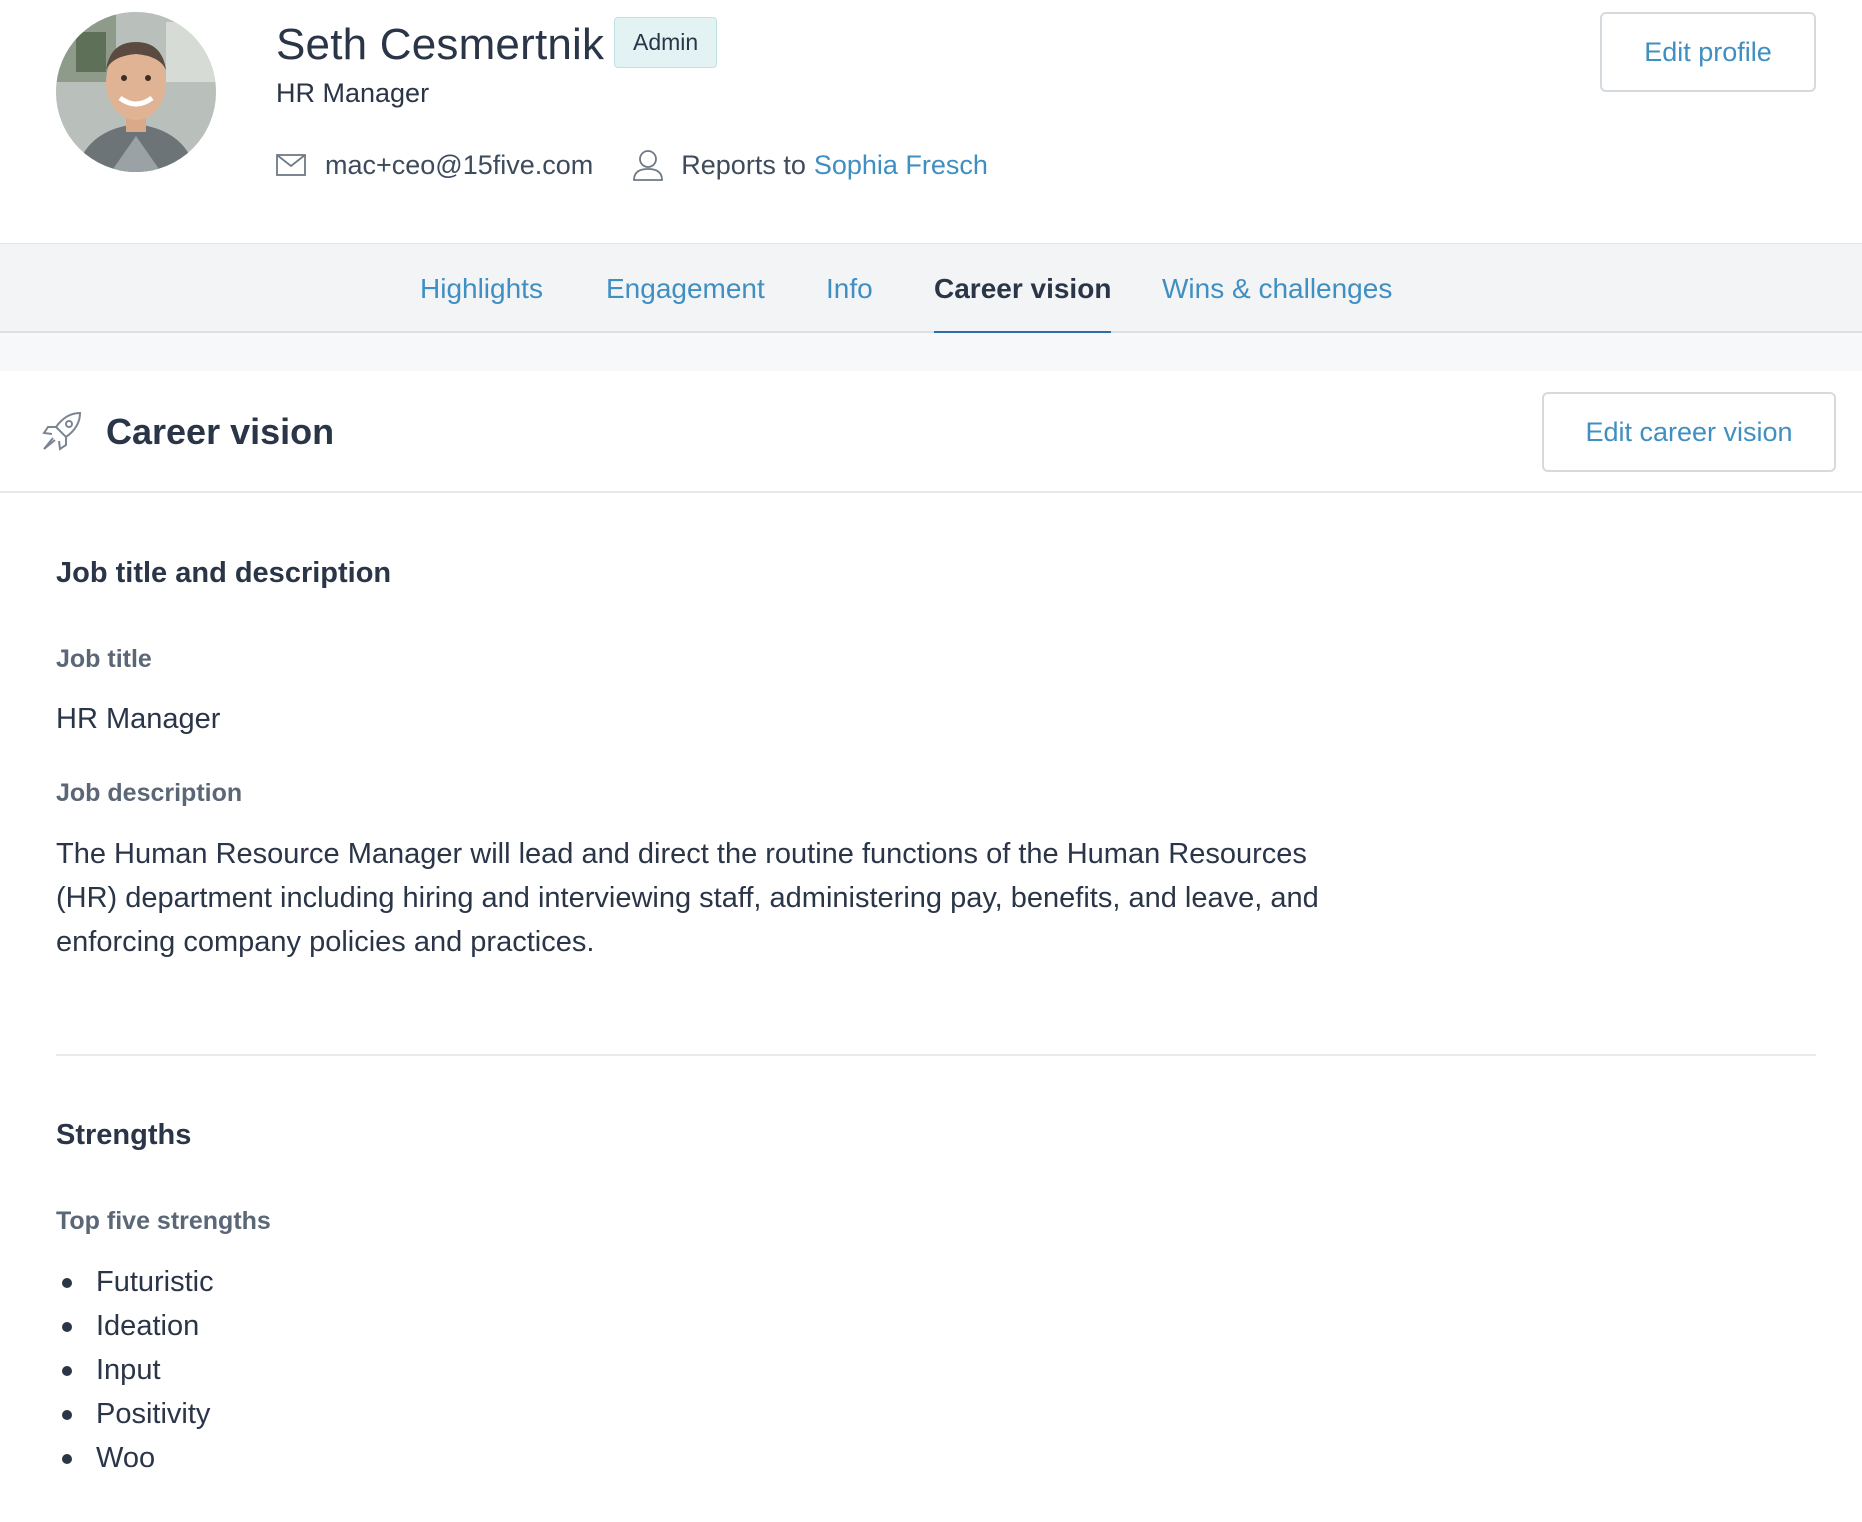  What do you see at coordinates (1023, 289) in the screenshot?
I see `tab-career-vision: Career vision` at bounding box center [1023, 289].